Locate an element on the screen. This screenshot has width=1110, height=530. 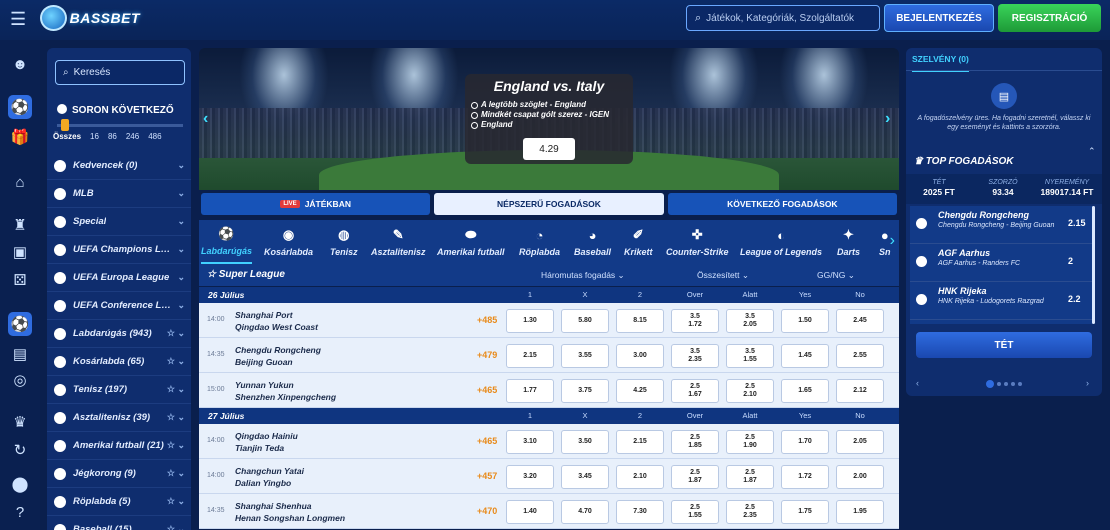
odd-button: 1.65 is located at coordinates (805, 391).